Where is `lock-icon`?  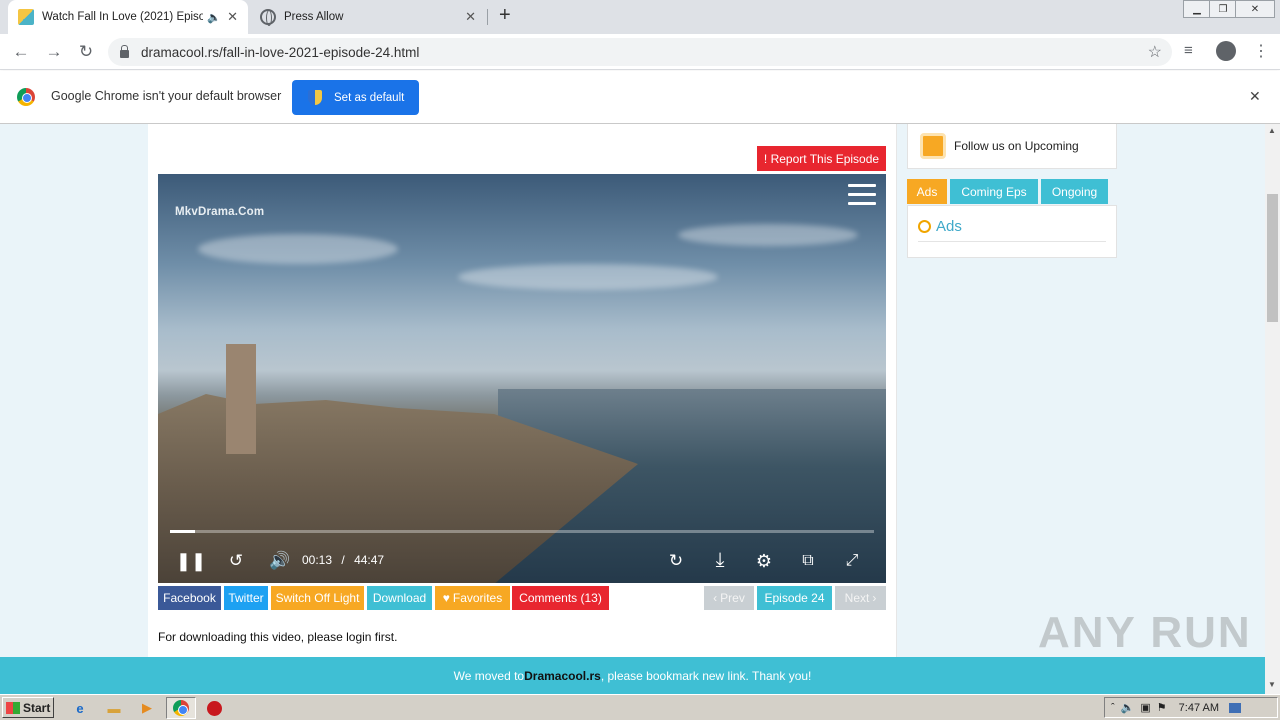 lock-icon is located at coordinates (124, 51).